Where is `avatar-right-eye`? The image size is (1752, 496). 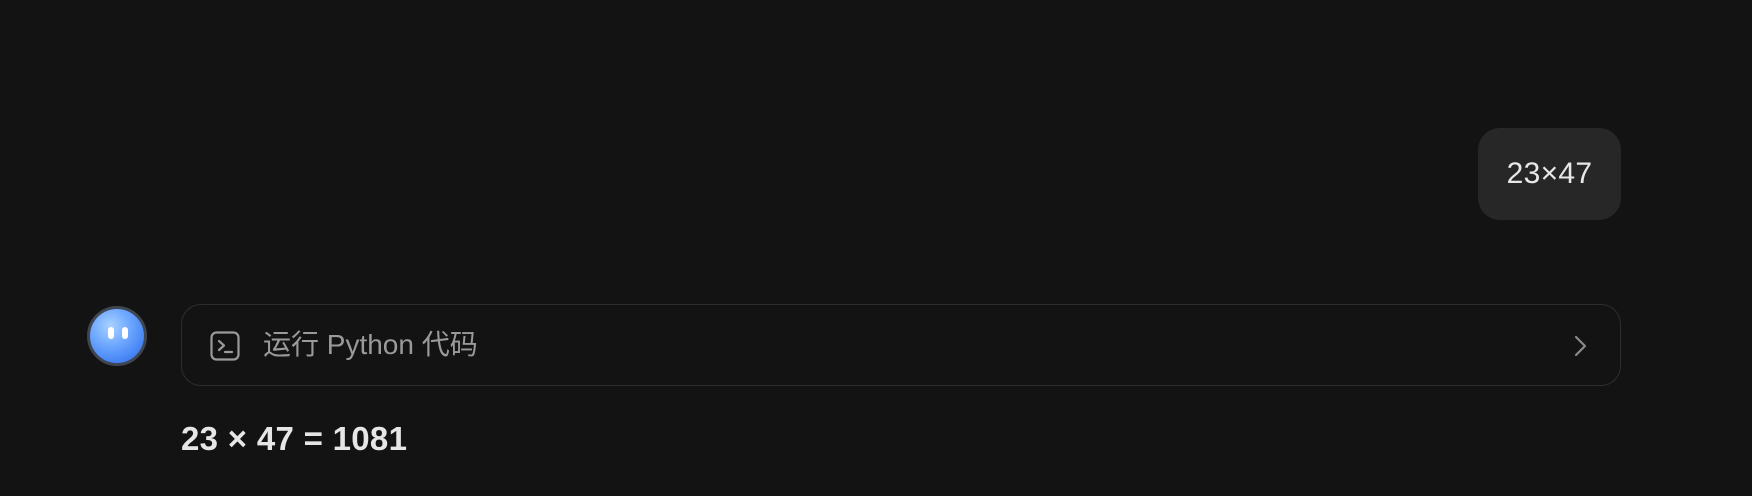 avatar-right-eye is located at coordinates (125, 333).